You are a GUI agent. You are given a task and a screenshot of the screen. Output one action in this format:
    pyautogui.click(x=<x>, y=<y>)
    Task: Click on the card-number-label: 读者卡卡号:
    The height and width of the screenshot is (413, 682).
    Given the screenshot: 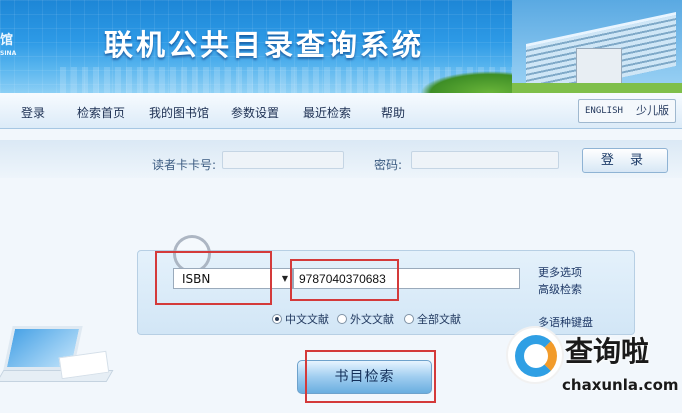 What is the action you would take?
    pyautogui.click(x=184, y=165)
    